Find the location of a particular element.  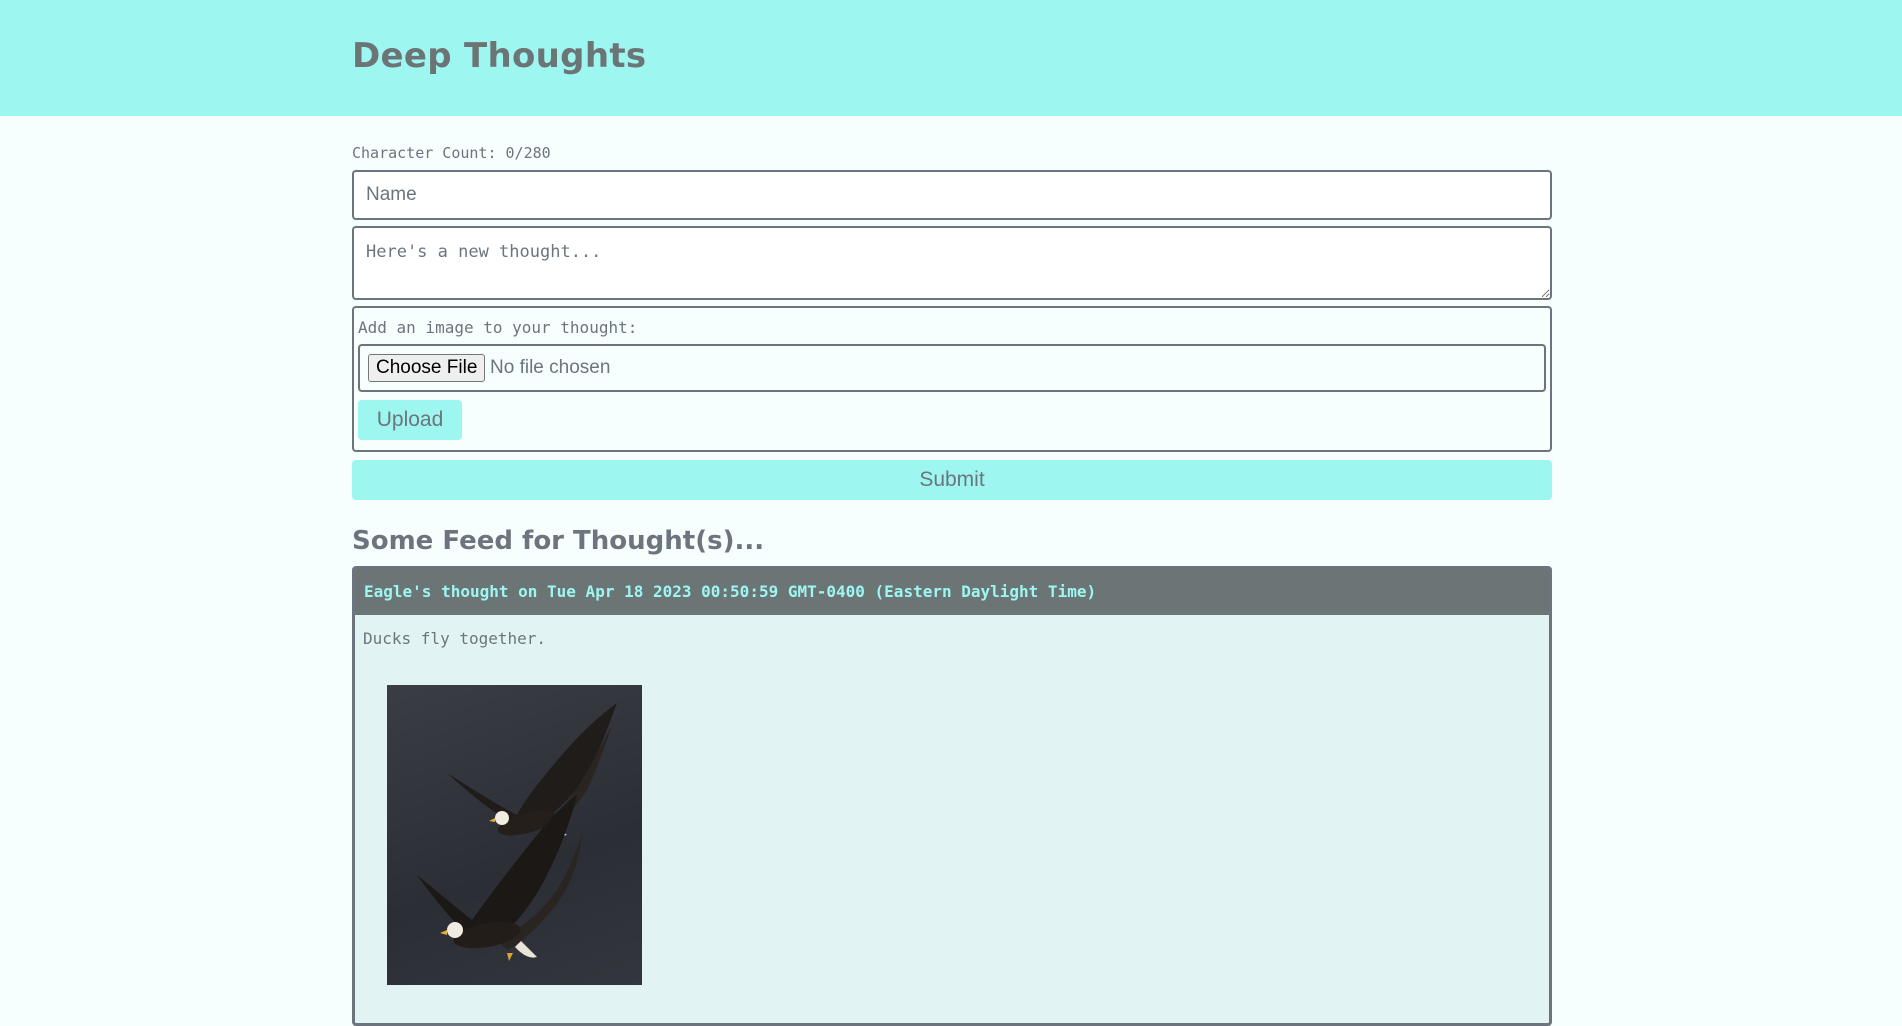

submit-button: Submit is located at coordinates (952, 480).